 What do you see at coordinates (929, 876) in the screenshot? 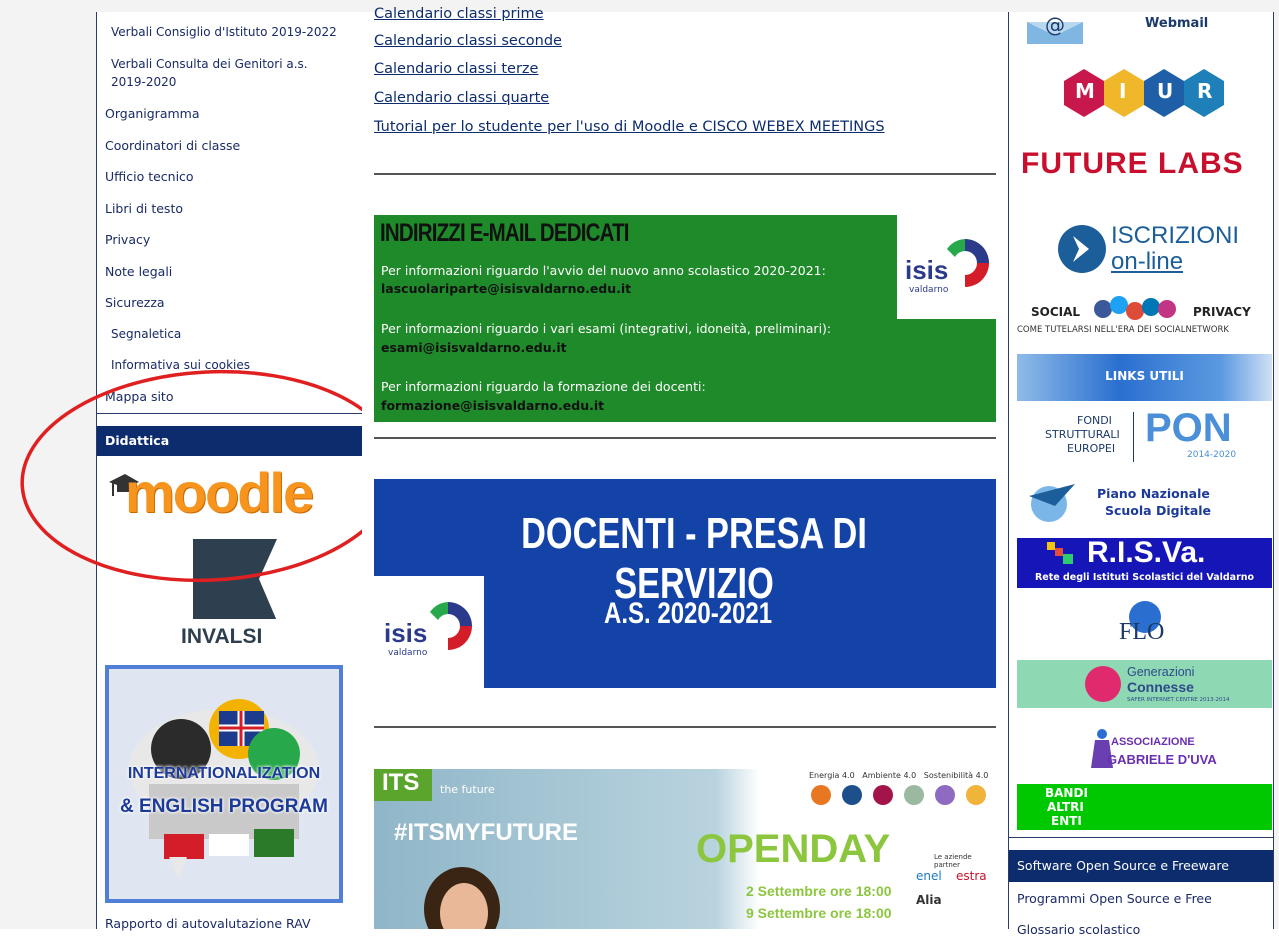
I see `its-partner-enel: enel` at bounding box center [929, 876].